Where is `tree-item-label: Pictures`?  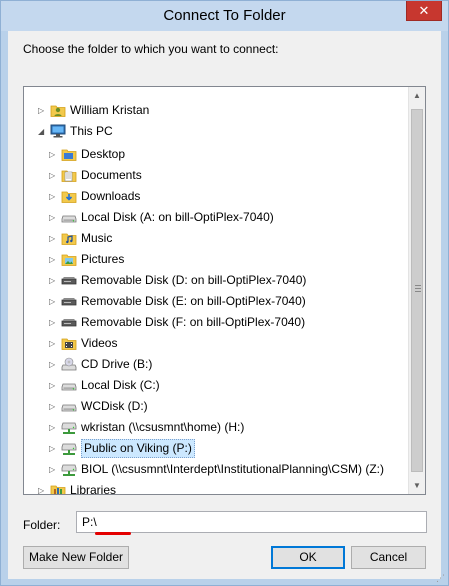 tree-item-label: Pictures is located at coordinates (103, 259).